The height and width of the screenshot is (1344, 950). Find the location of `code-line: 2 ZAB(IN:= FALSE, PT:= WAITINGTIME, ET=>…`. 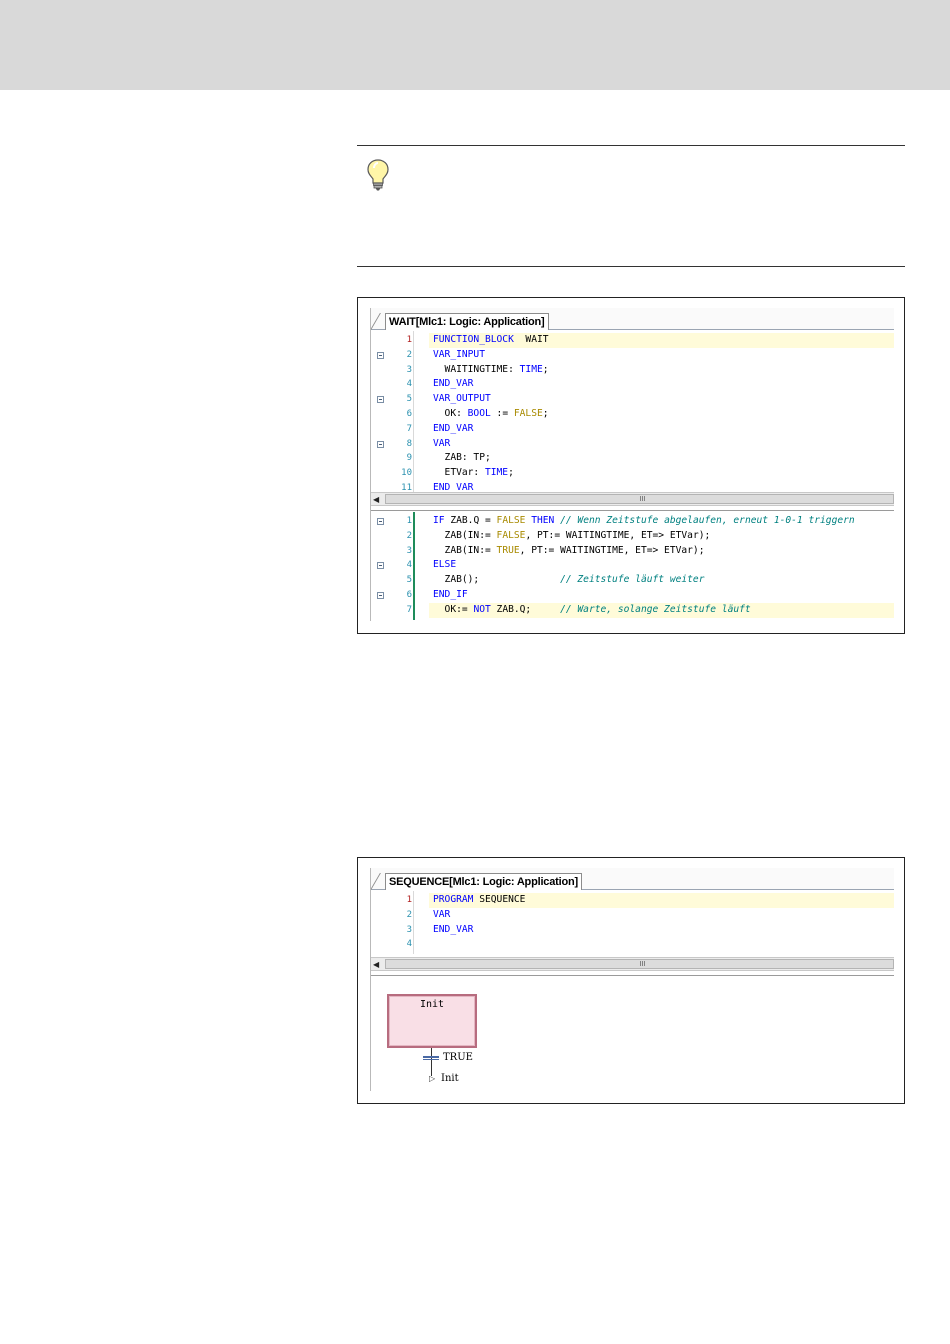

code-line: 2 ZAB(IN:= FALSE, PT:= WAITINGTIME, ET=>… is located at coordinates (632, 536).